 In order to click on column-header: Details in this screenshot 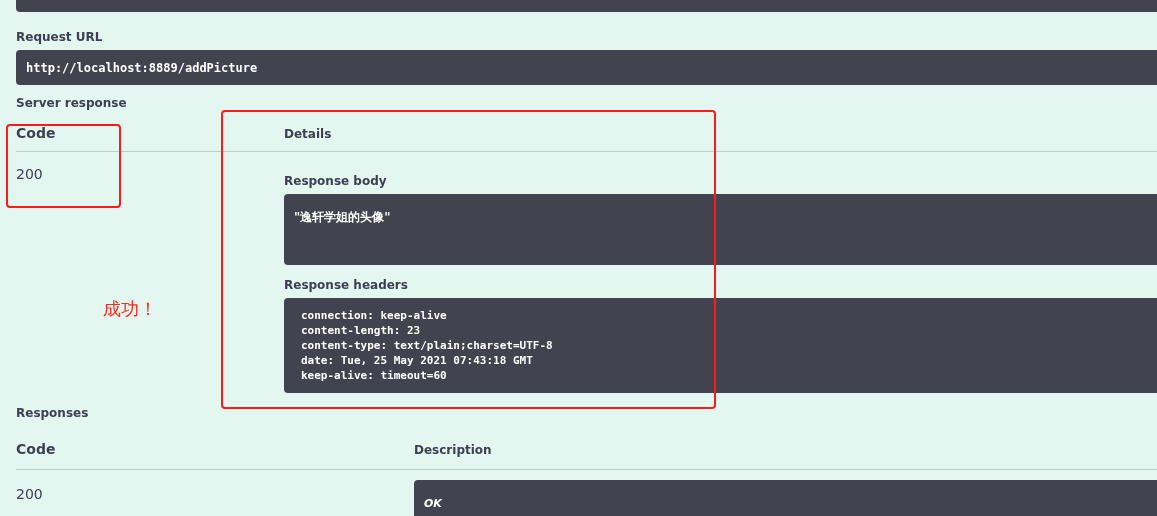, I will do `click(308, 134)`.